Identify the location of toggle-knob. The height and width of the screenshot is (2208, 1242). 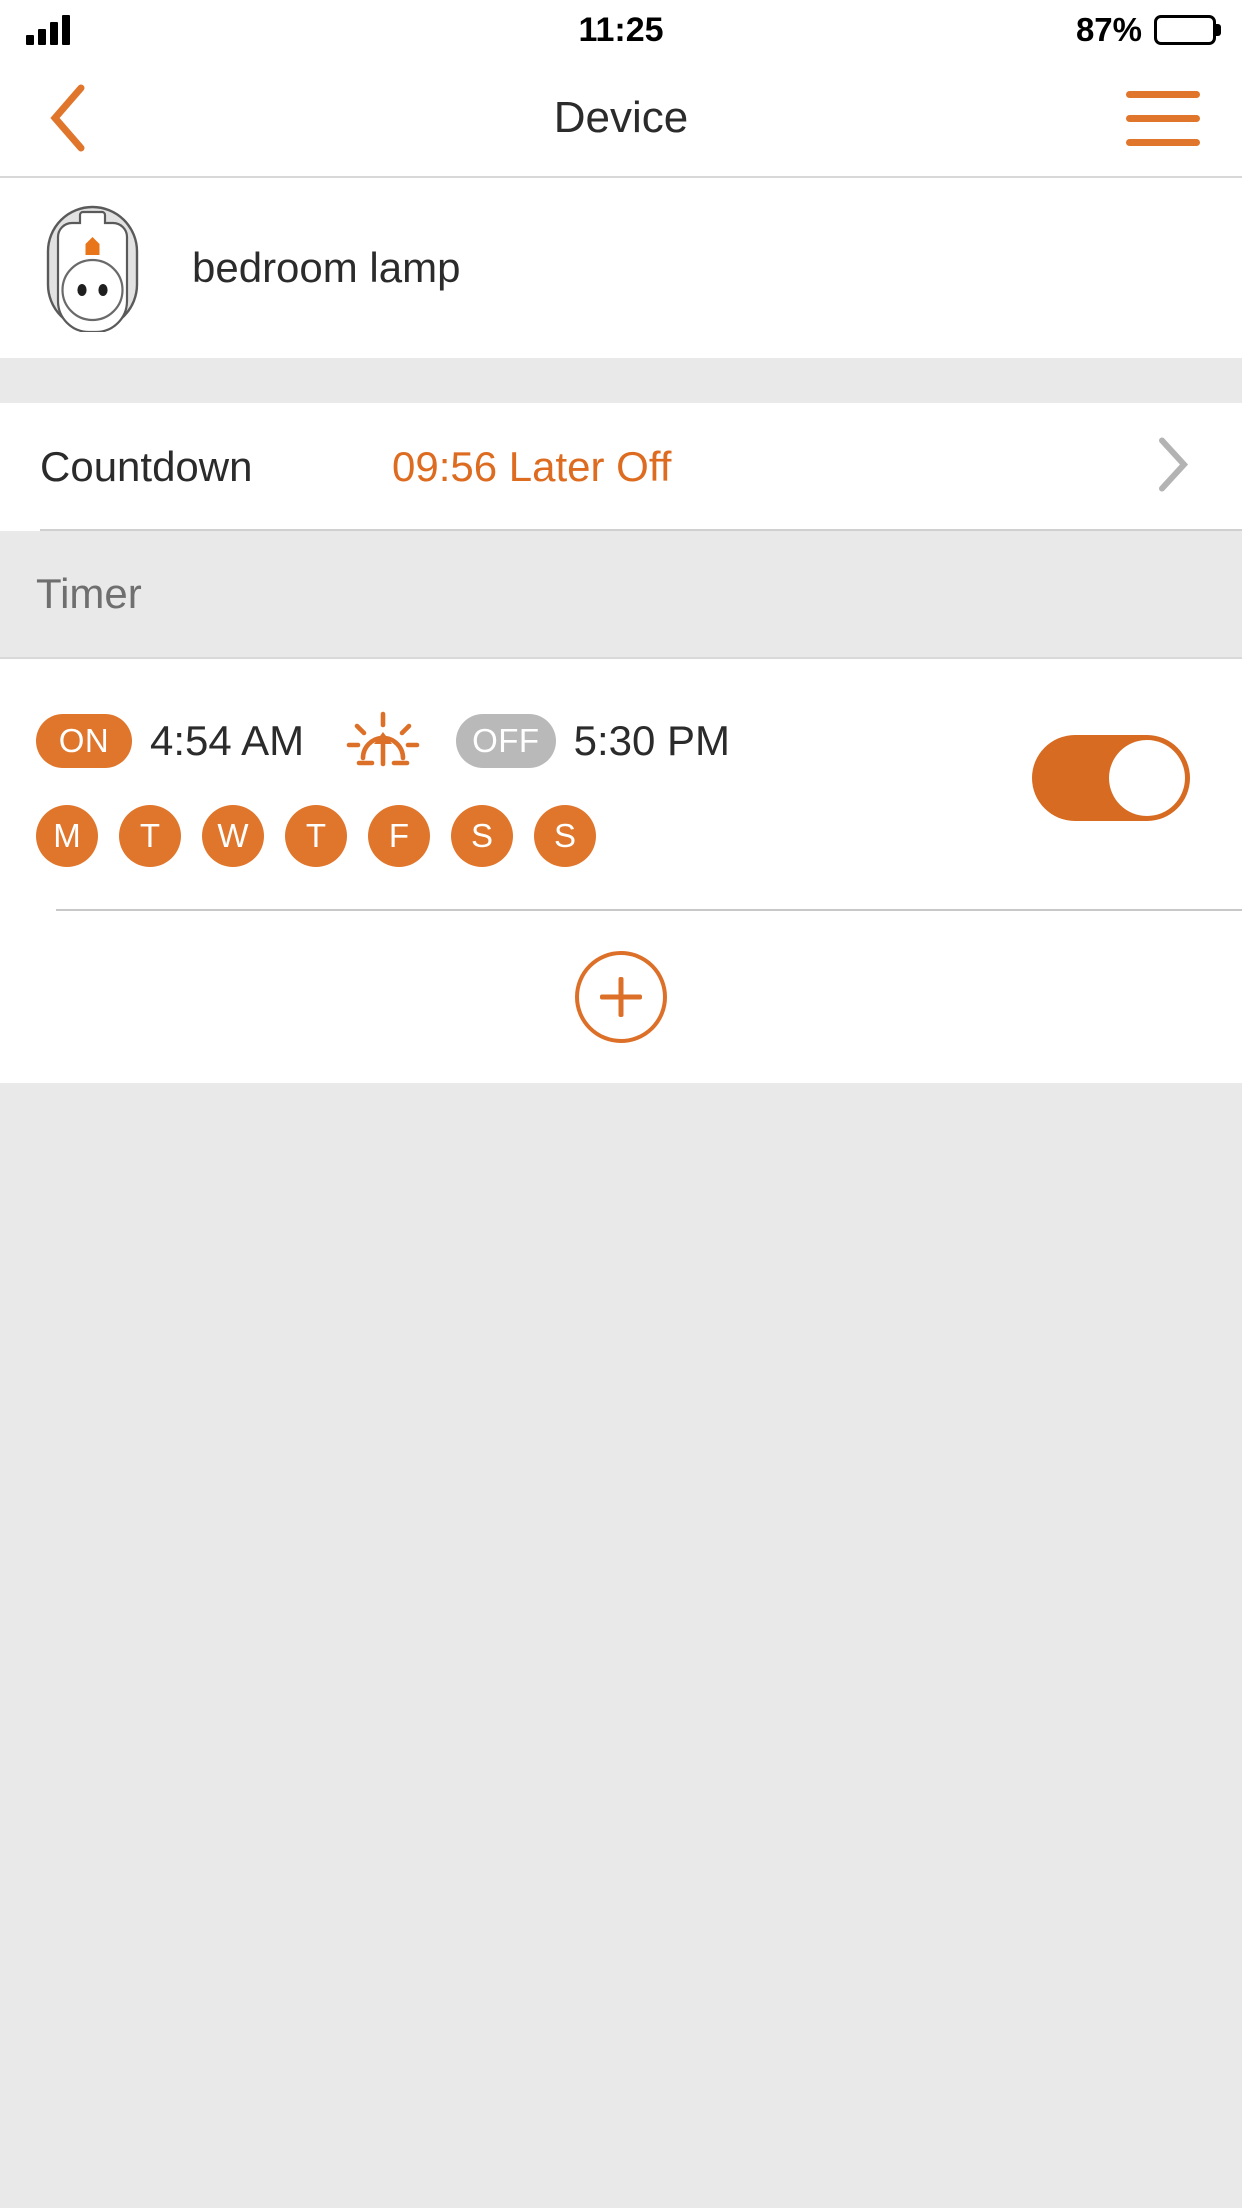
(1147, 778).